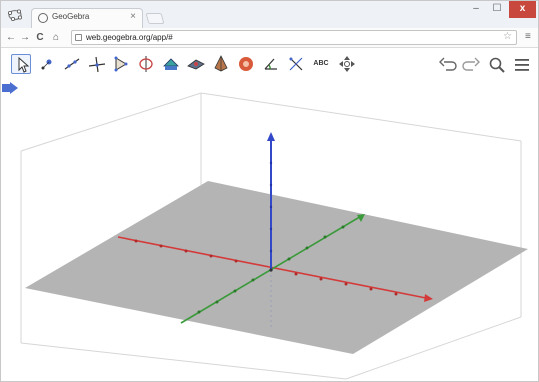 The width and height of the screenshot is (539, 382). I want to click on intersect-tool-button, so click(171, 64).